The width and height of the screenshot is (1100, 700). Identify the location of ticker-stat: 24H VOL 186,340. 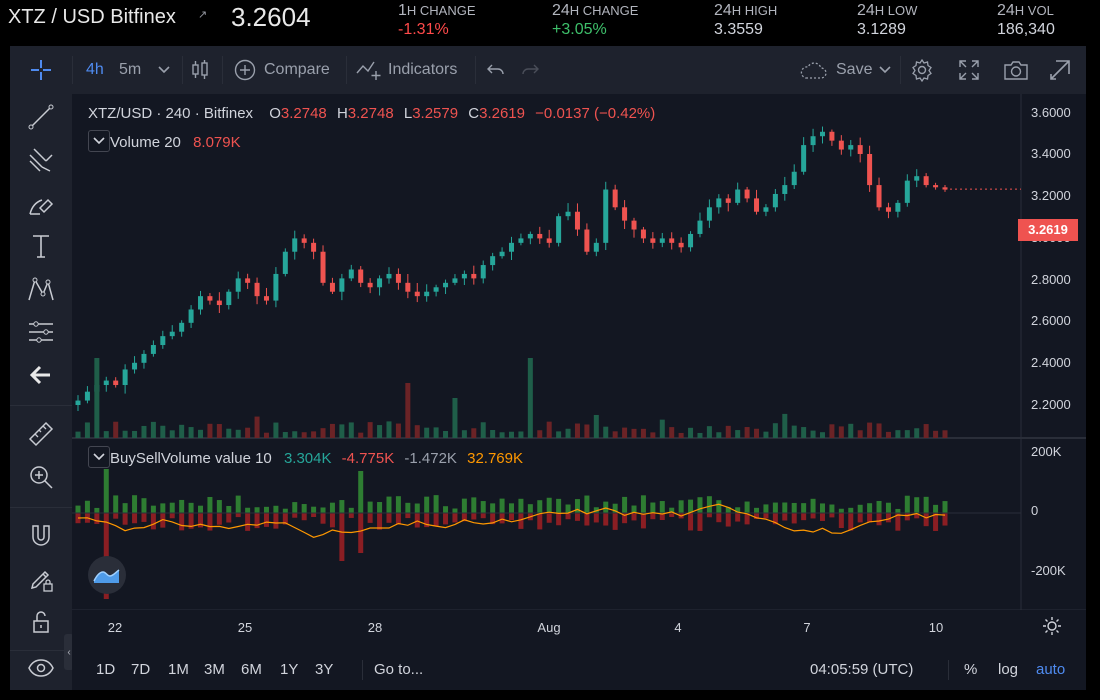
(1026, 20).